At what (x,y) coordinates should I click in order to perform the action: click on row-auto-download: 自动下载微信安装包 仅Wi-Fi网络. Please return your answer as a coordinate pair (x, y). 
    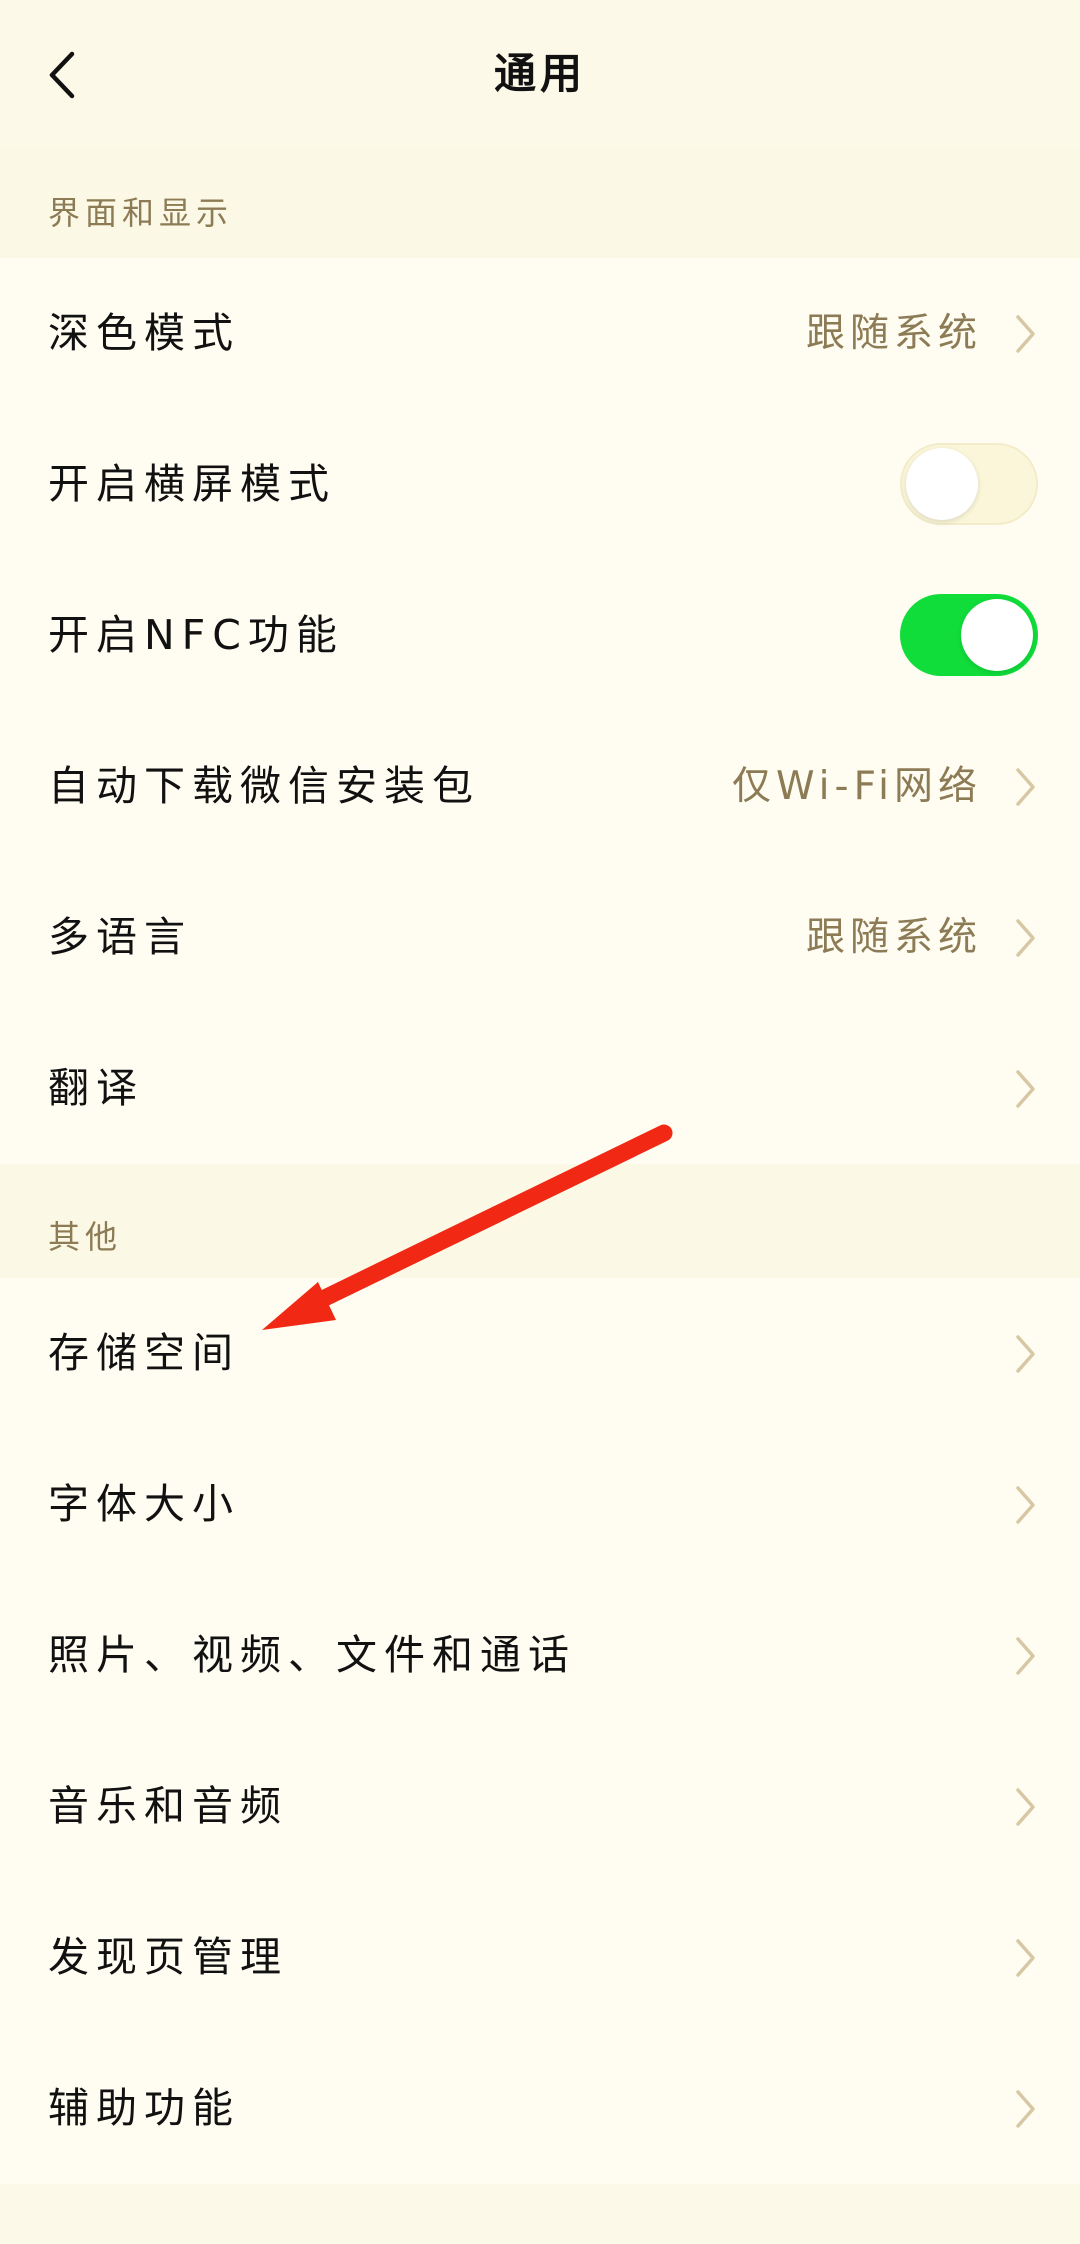
    Looking at the image, I should click on (540, 786).